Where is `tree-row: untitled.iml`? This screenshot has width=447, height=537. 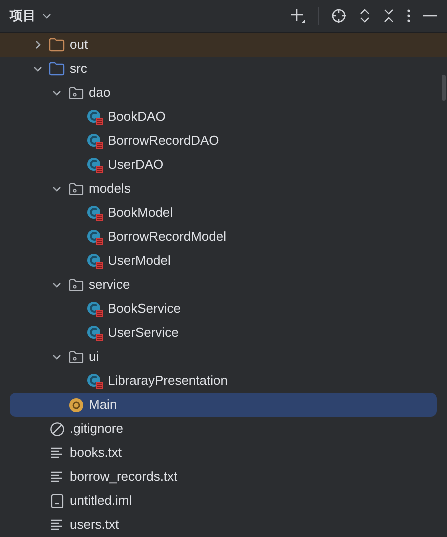 tree-row: untitled.iml is located at coordinates (223, 501).